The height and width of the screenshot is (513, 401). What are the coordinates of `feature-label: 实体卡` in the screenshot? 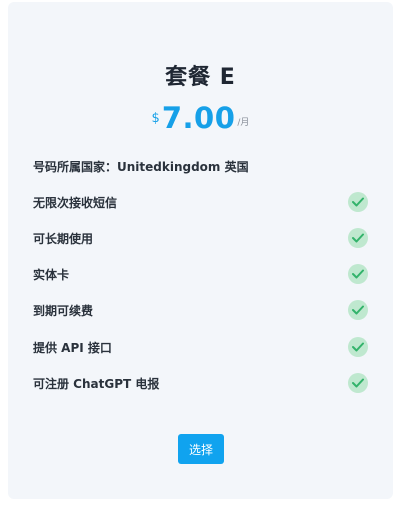 It's located at (51, 275).